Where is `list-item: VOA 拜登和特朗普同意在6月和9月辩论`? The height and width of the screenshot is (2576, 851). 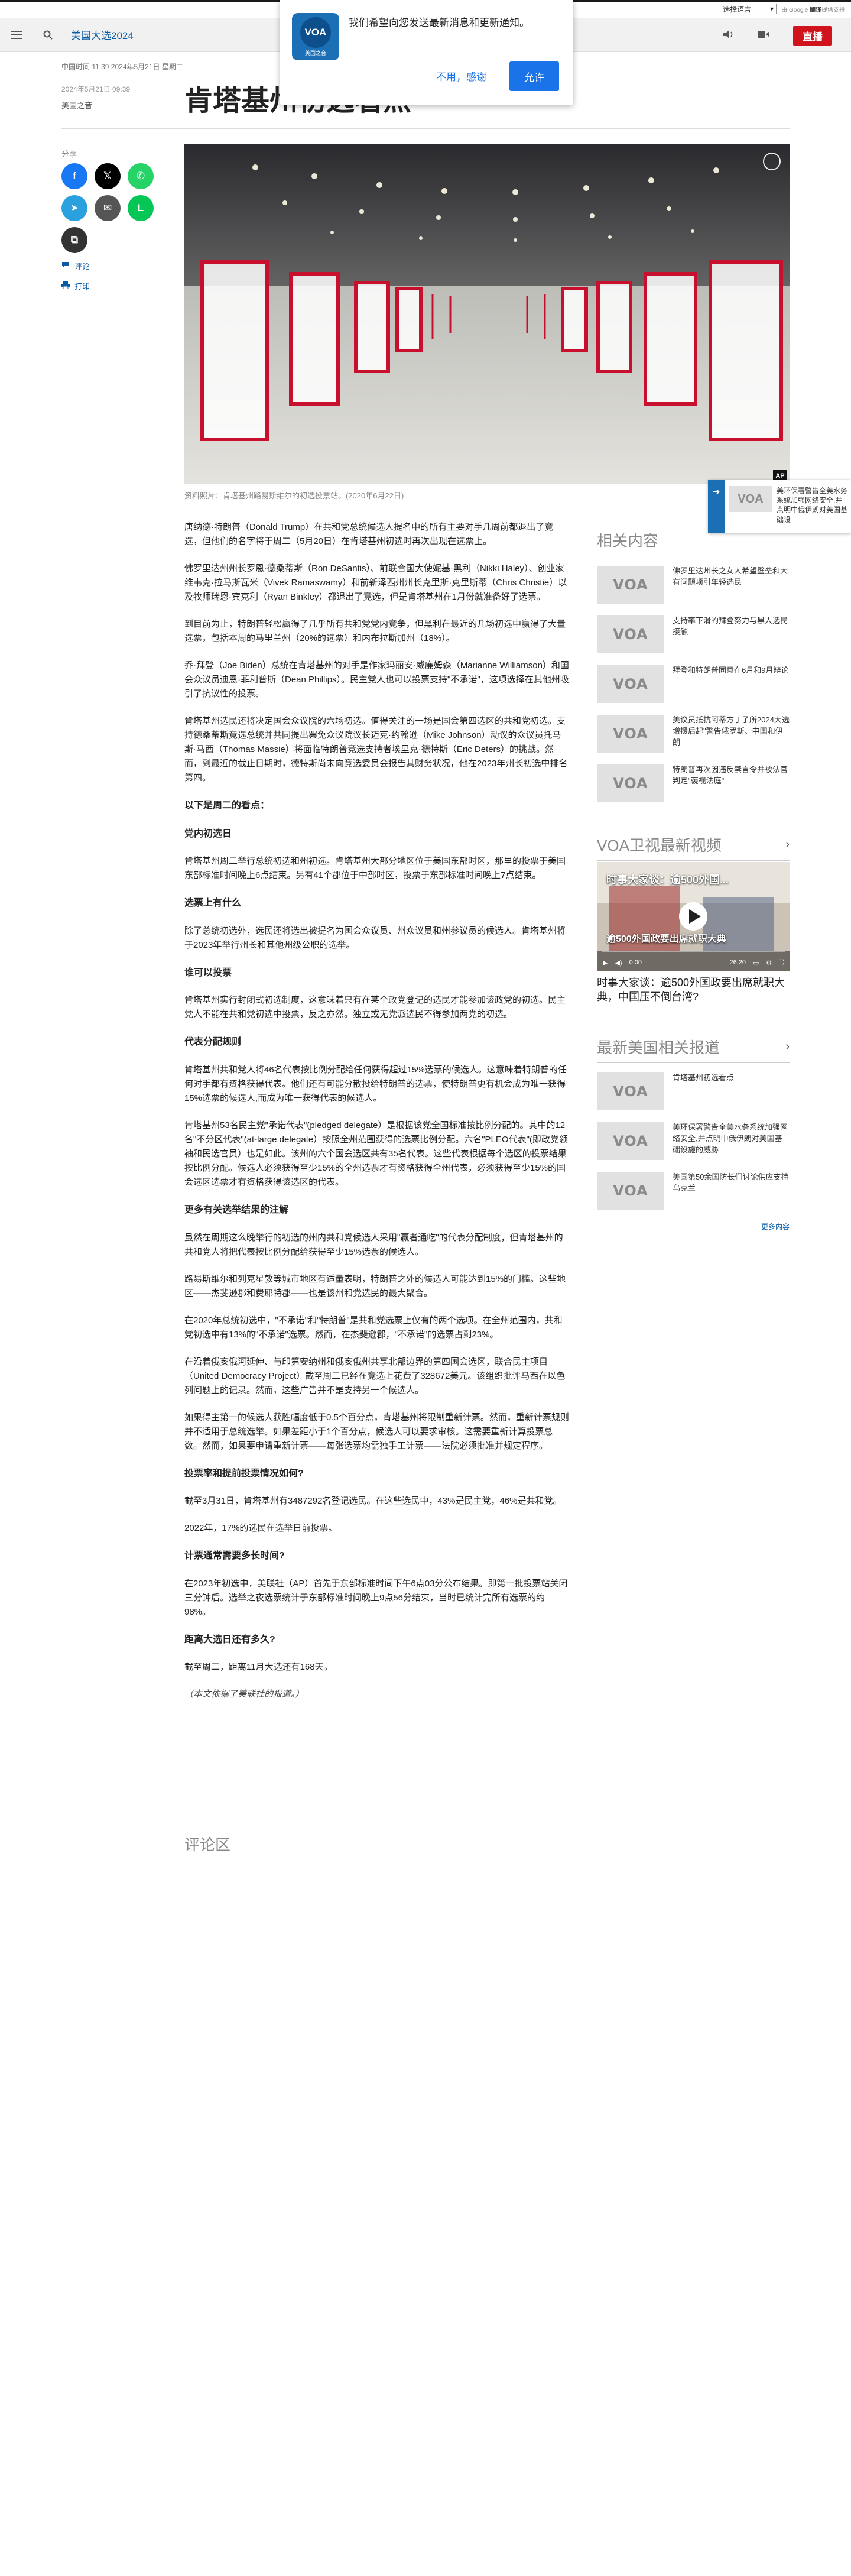 list-item: VOA 拜登和特朗普同意在6月和9月辩论 is located at coordinates (694, 684).